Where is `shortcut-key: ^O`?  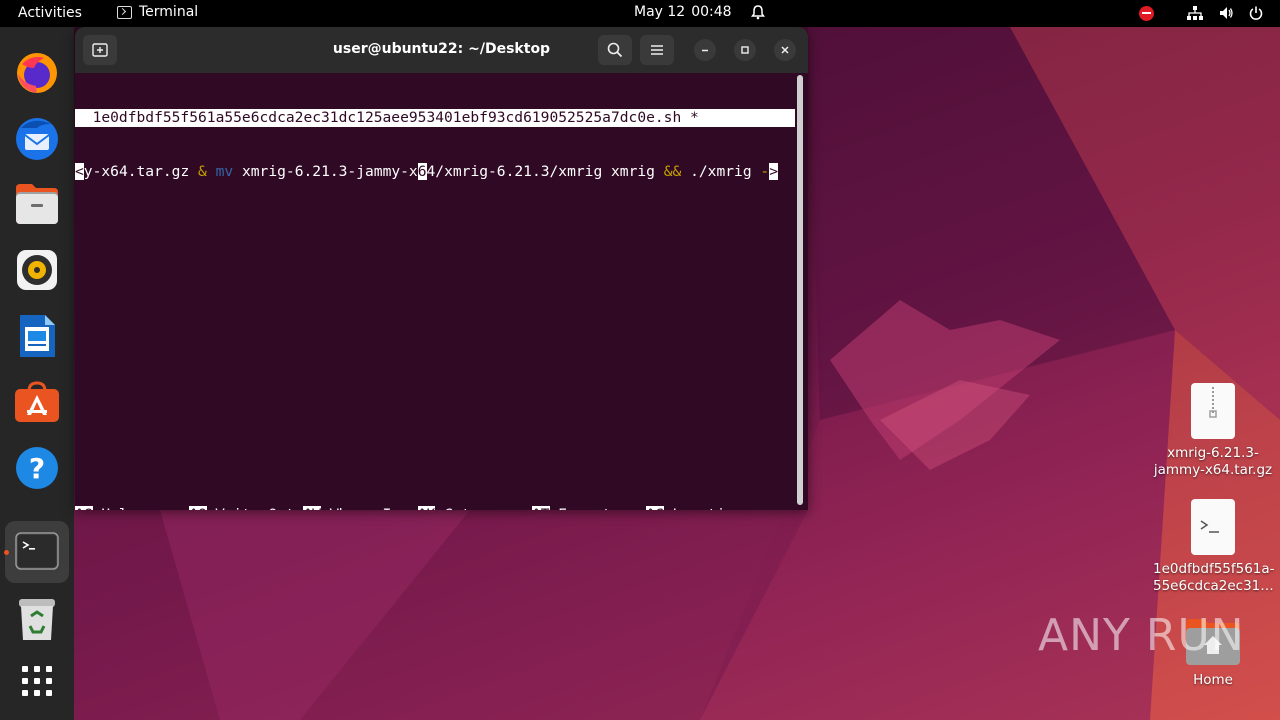
shortcut-key: ^O is located at coordinates (198, 508).